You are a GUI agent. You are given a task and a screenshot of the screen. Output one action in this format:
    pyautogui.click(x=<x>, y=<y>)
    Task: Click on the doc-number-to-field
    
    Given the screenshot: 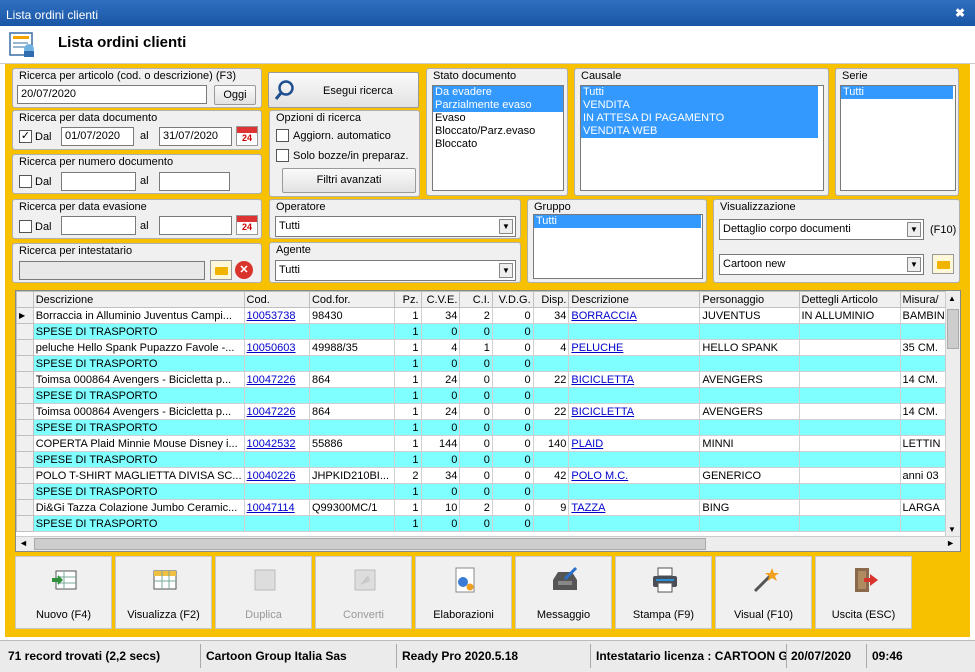 What is the action you would take?
    pyautogui.click(x=194, y=181)
    